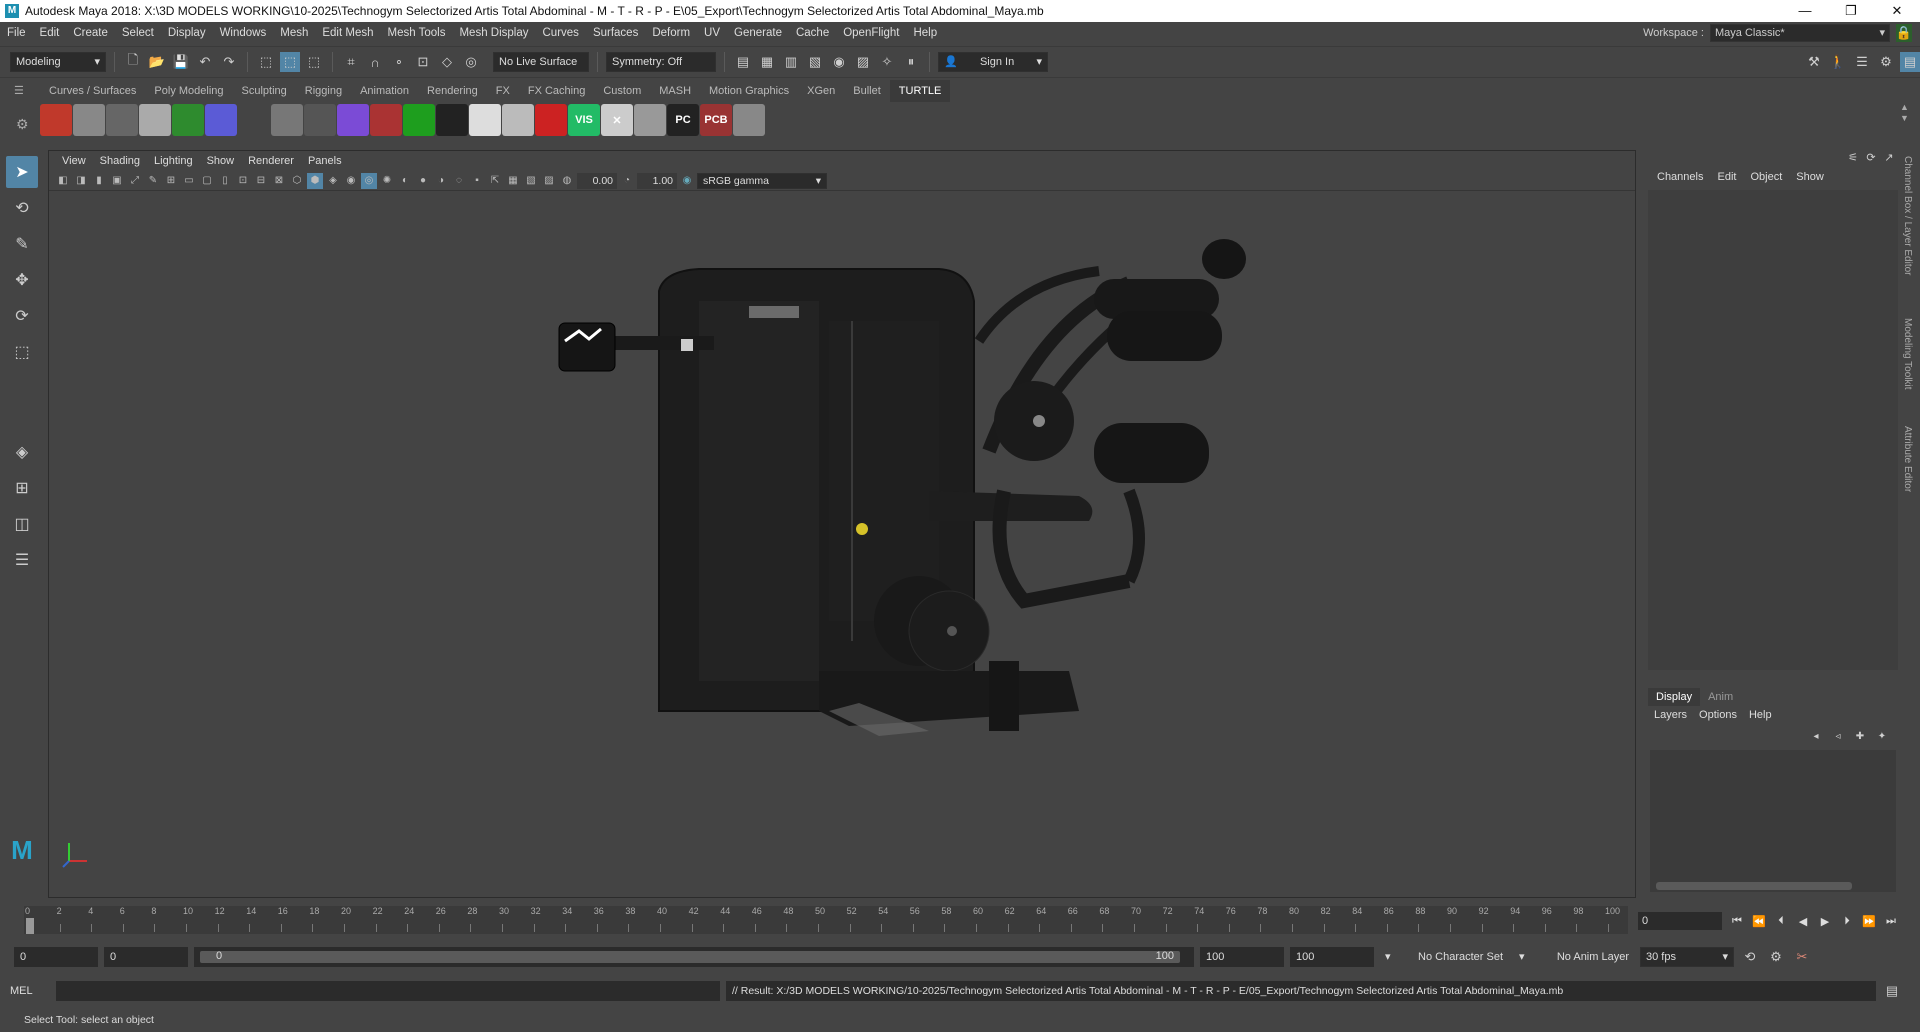 Image resolution: width=1920 pixels, height=1032 pixels. What do you see at coordinates (1760, 715) in the screenshot?
I see `layer-menu-help: Help` at bounding box center [1760, 715].